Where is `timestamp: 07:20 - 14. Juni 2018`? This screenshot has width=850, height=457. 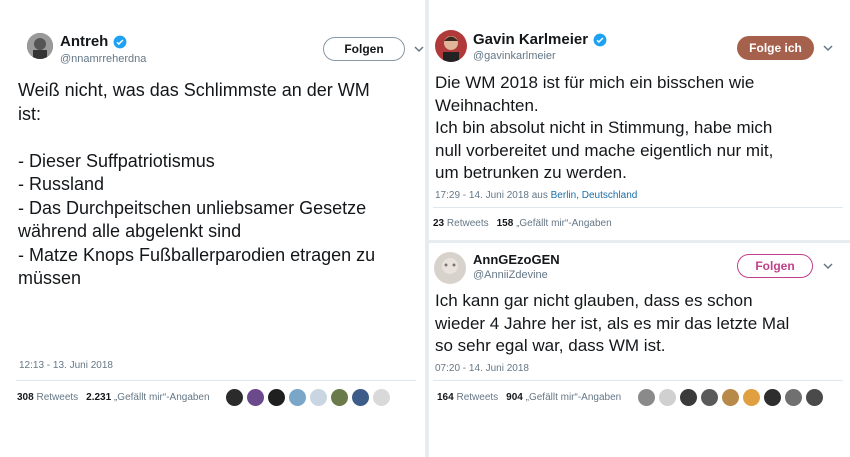 timestamp: 07:20 - 14. Juni 2018 is located at coordinates (482, 368).